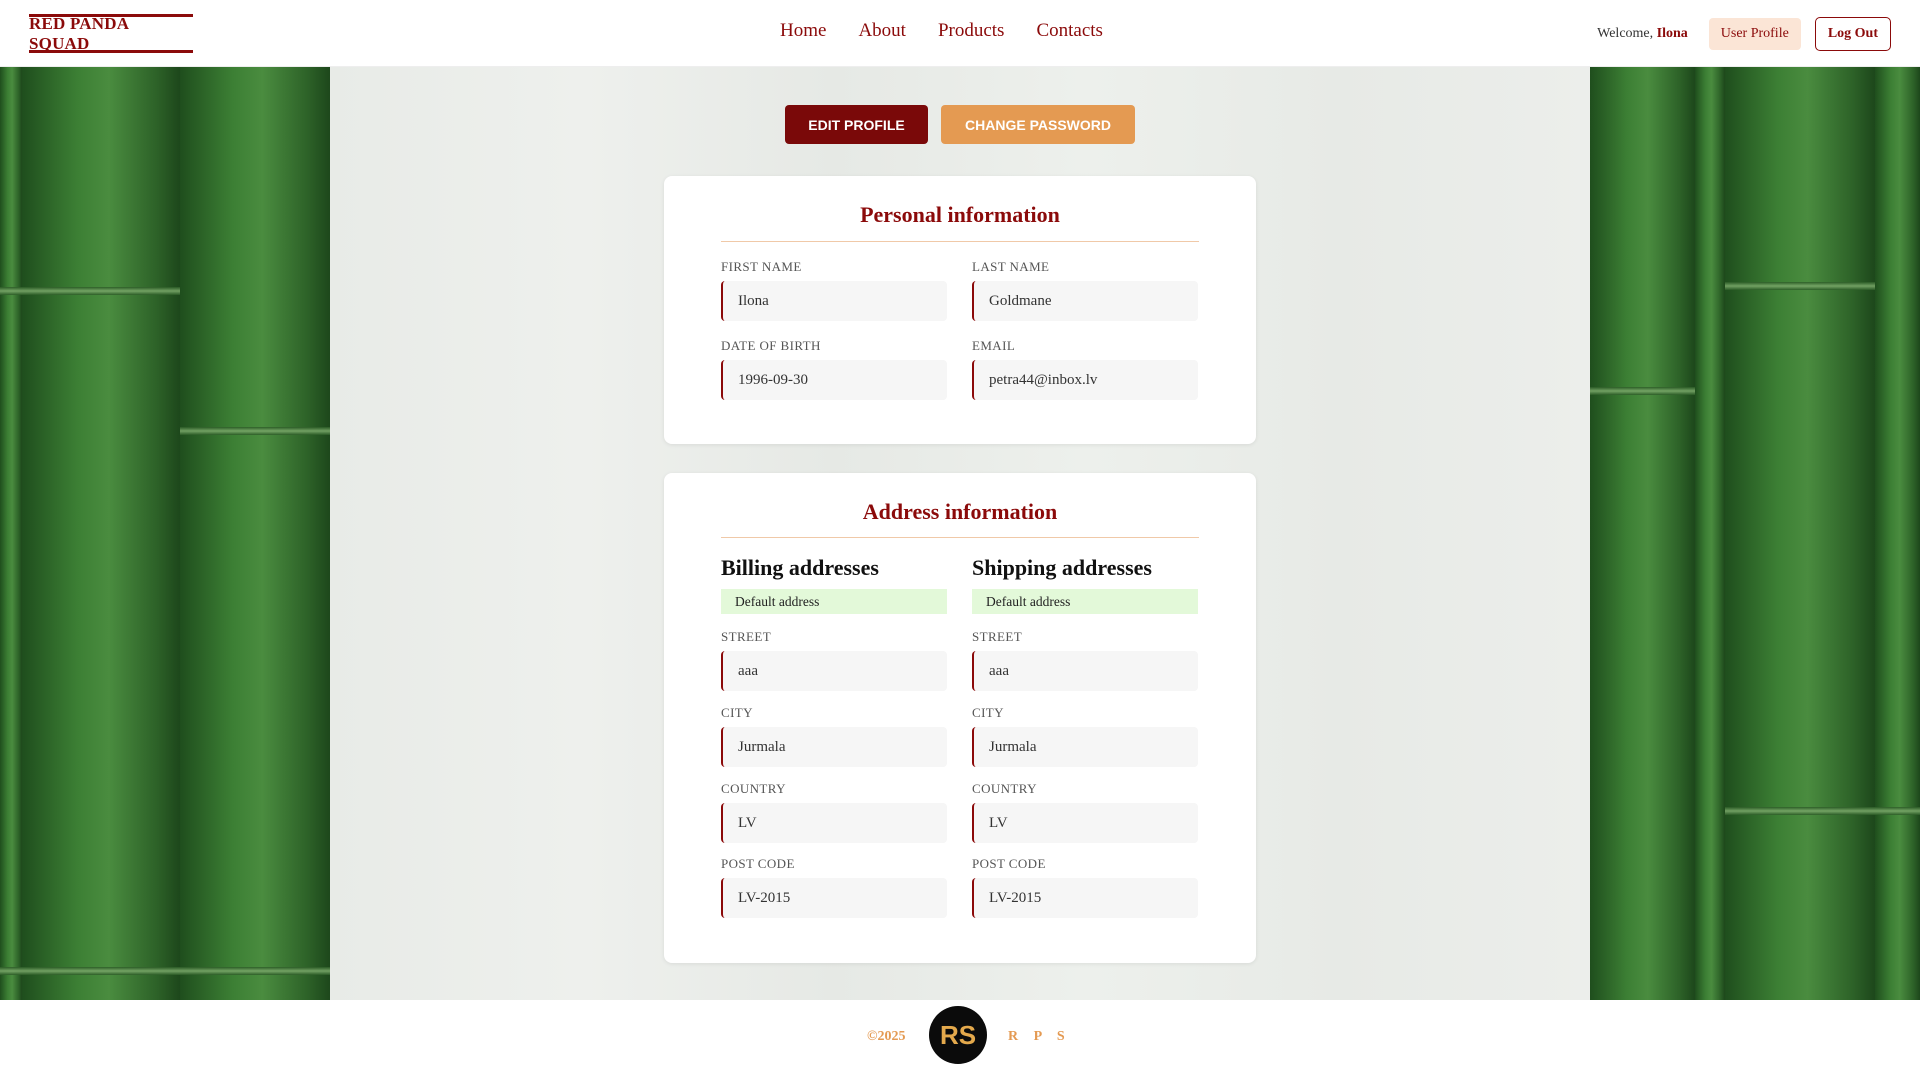 The image size is (1920, 1072). What do you see at coordinates (1085, 601) in the screenshot?
I see `shipping-default-badge: Default address` at bounding box center [1085, 601].